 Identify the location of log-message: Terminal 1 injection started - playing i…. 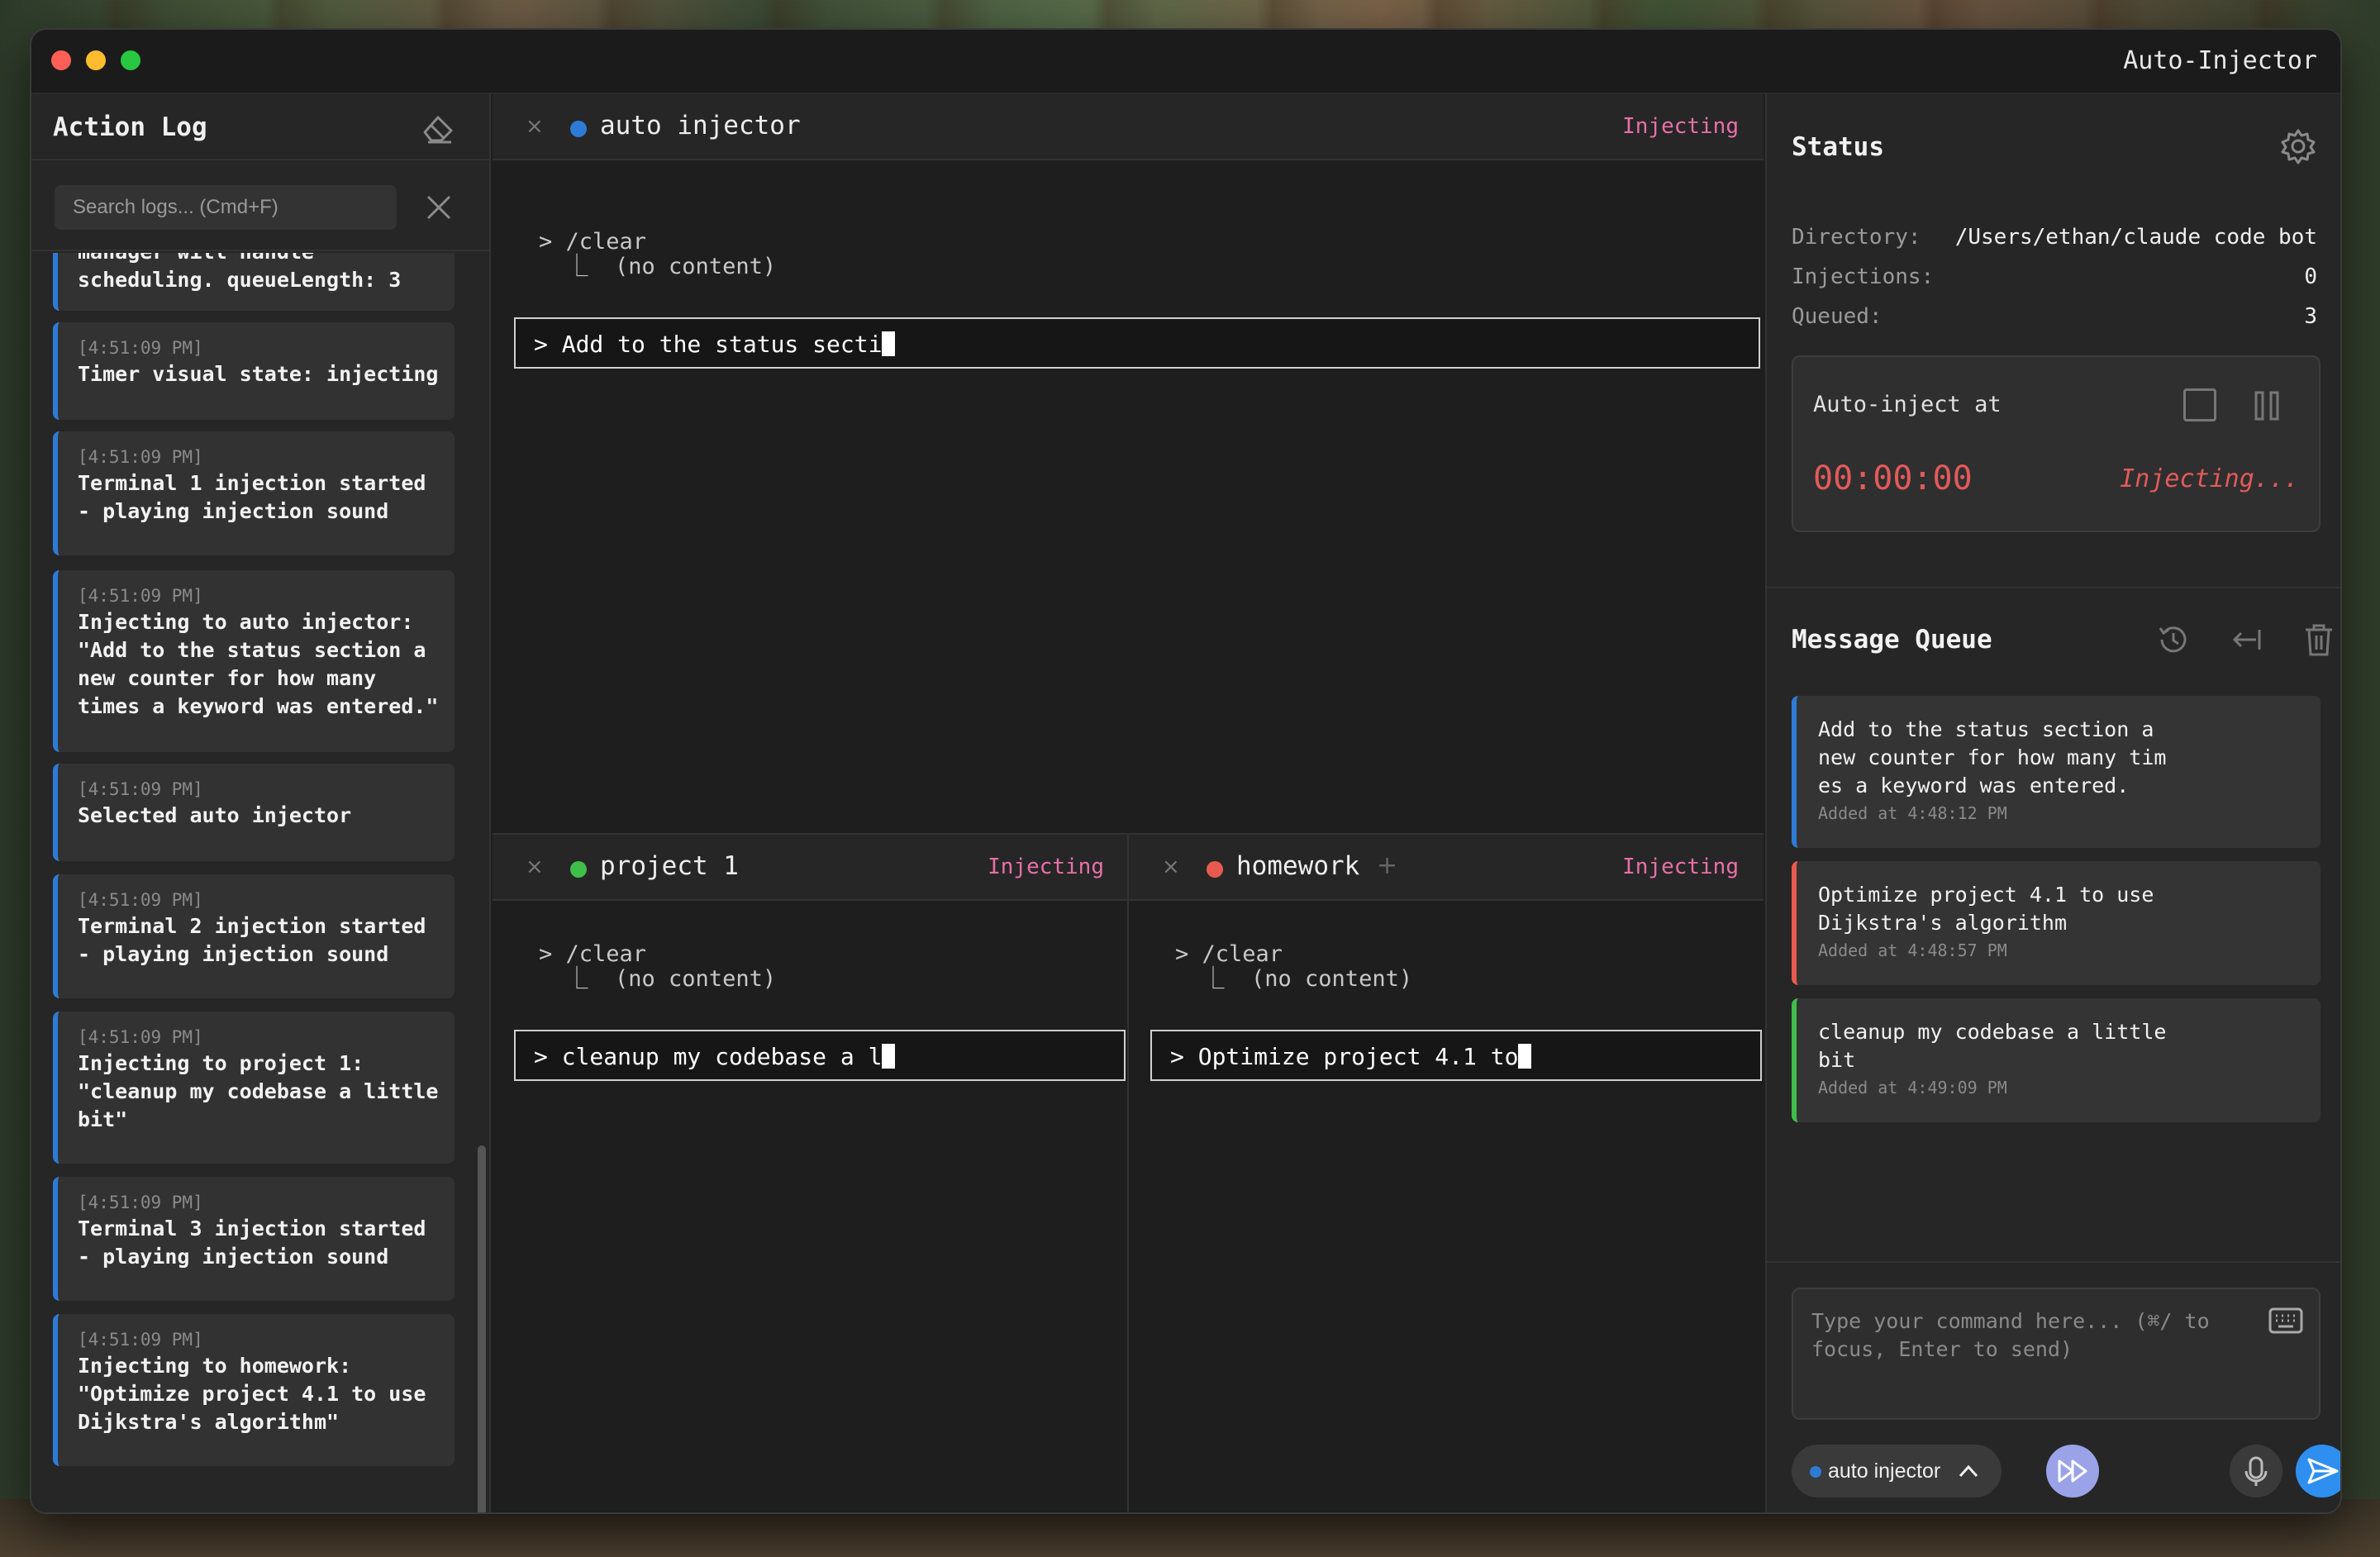
(252, 497).